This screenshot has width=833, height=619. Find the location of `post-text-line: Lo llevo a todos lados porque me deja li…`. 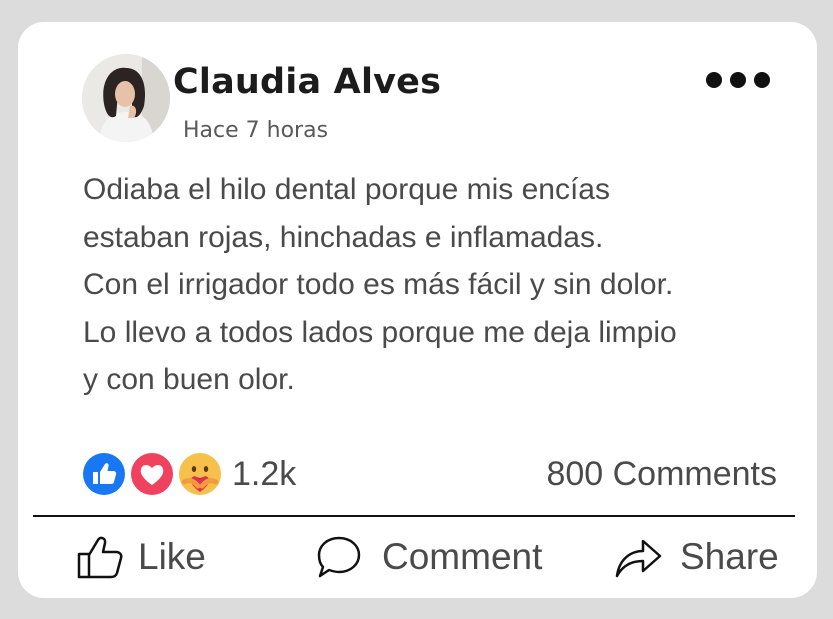

post-text-line: Lo llevo a todos lados porque me deja li… is located at coordinates (380, 332).